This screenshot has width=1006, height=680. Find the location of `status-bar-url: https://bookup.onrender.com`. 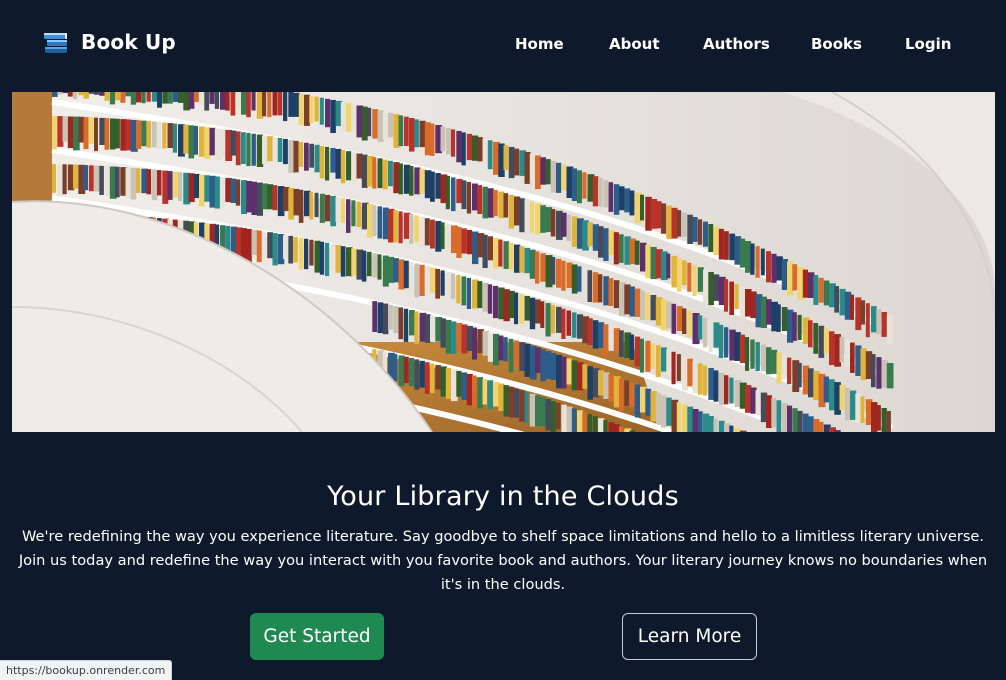

status-bar-url: https://bookup.onrender.com is located at coordinates (86, 670).